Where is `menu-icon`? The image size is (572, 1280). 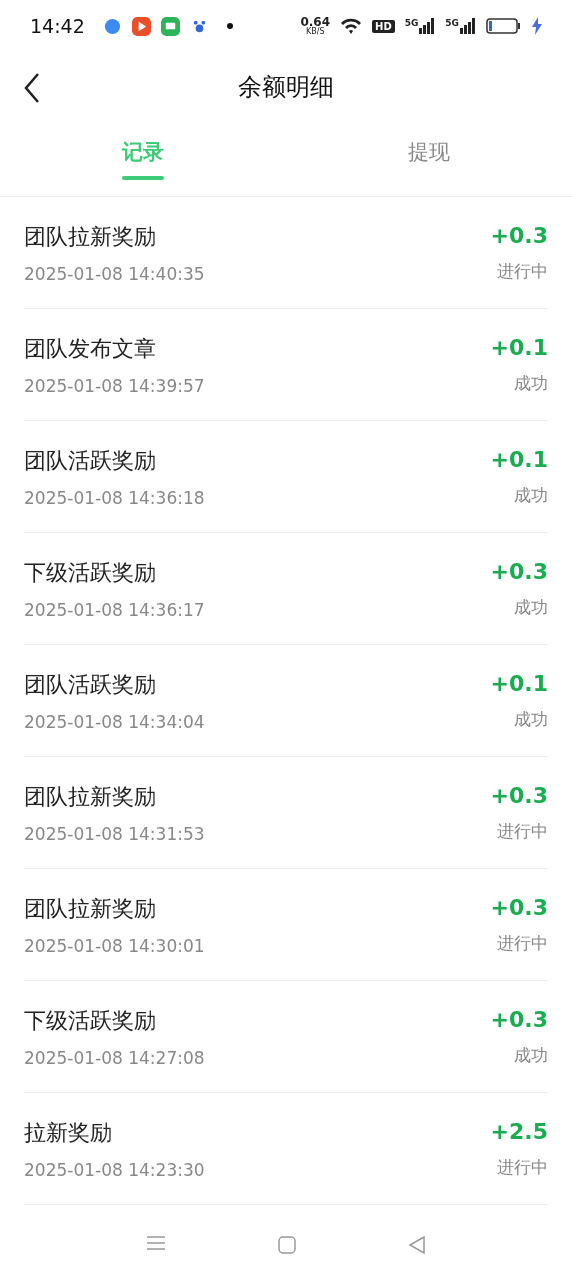
menu-icon is located at coordinates (156, 1243).